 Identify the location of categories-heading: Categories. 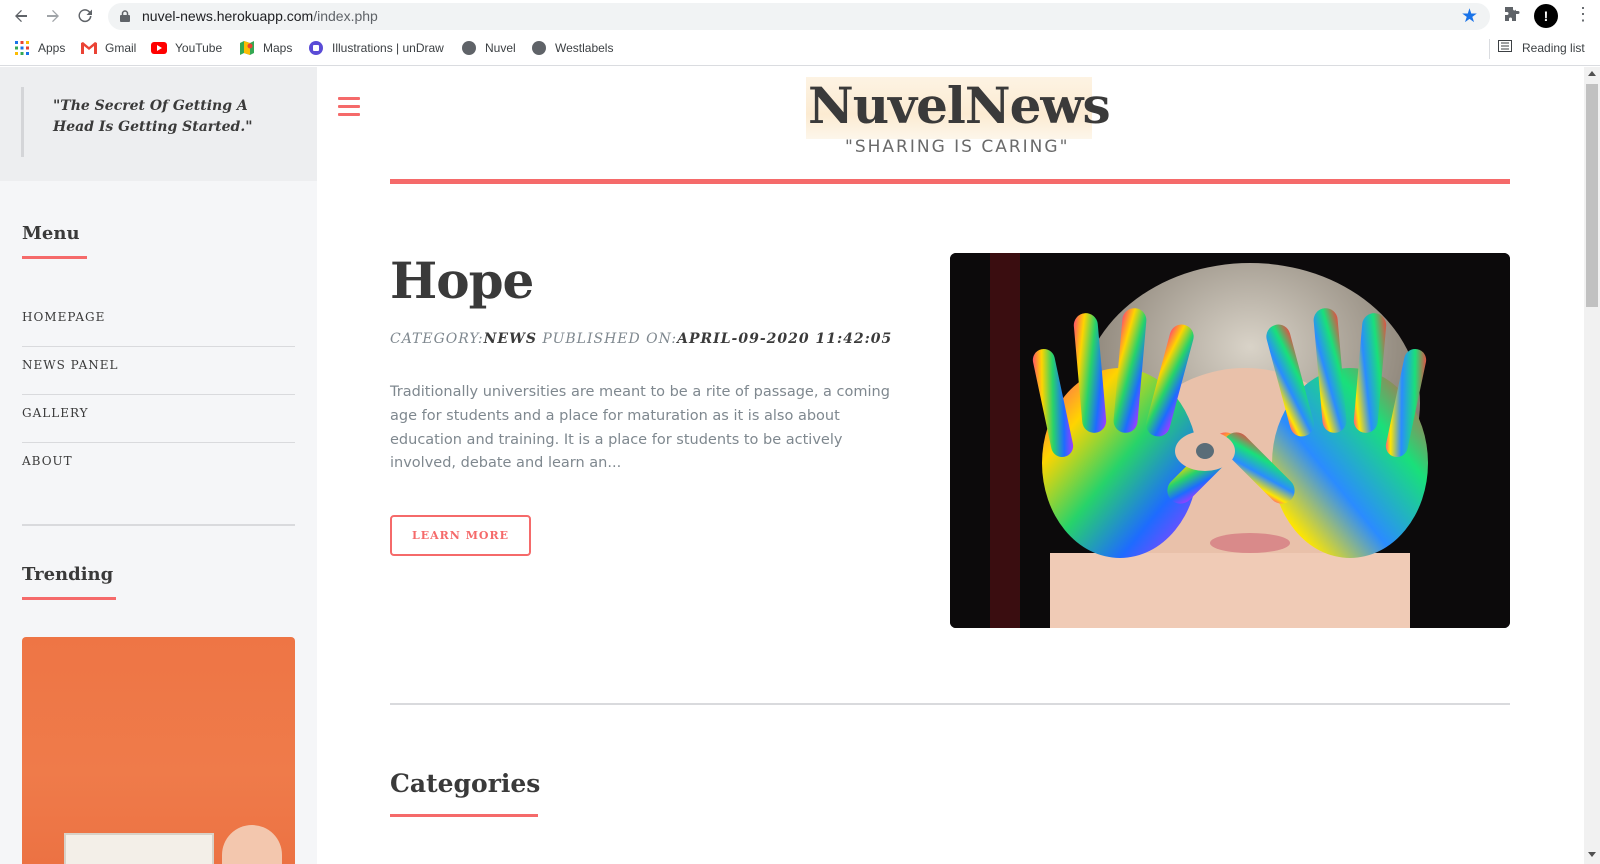
(465, 783).